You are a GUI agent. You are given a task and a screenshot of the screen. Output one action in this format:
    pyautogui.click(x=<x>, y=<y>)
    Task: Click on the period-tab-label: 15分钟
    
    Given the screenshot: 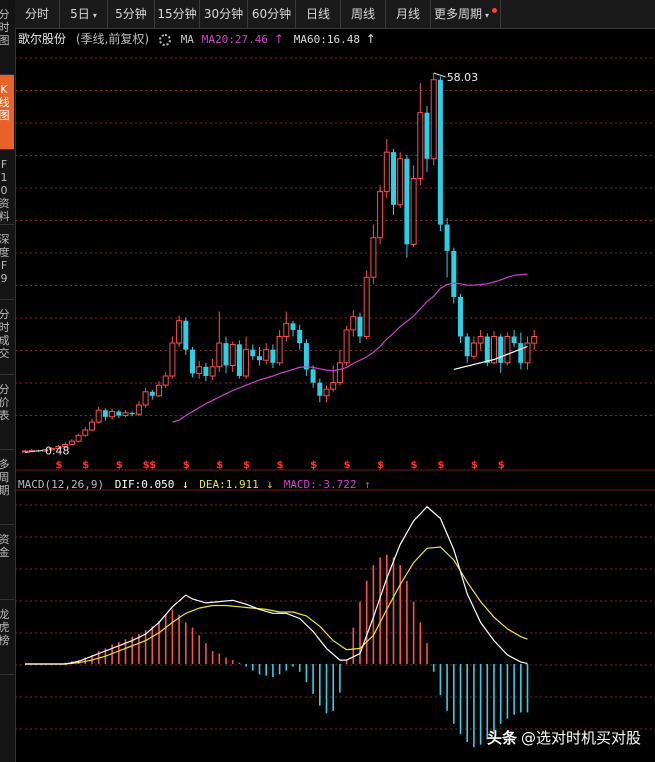 What is the action you would take?
    pyautogui.click(x=177, y=14)
    